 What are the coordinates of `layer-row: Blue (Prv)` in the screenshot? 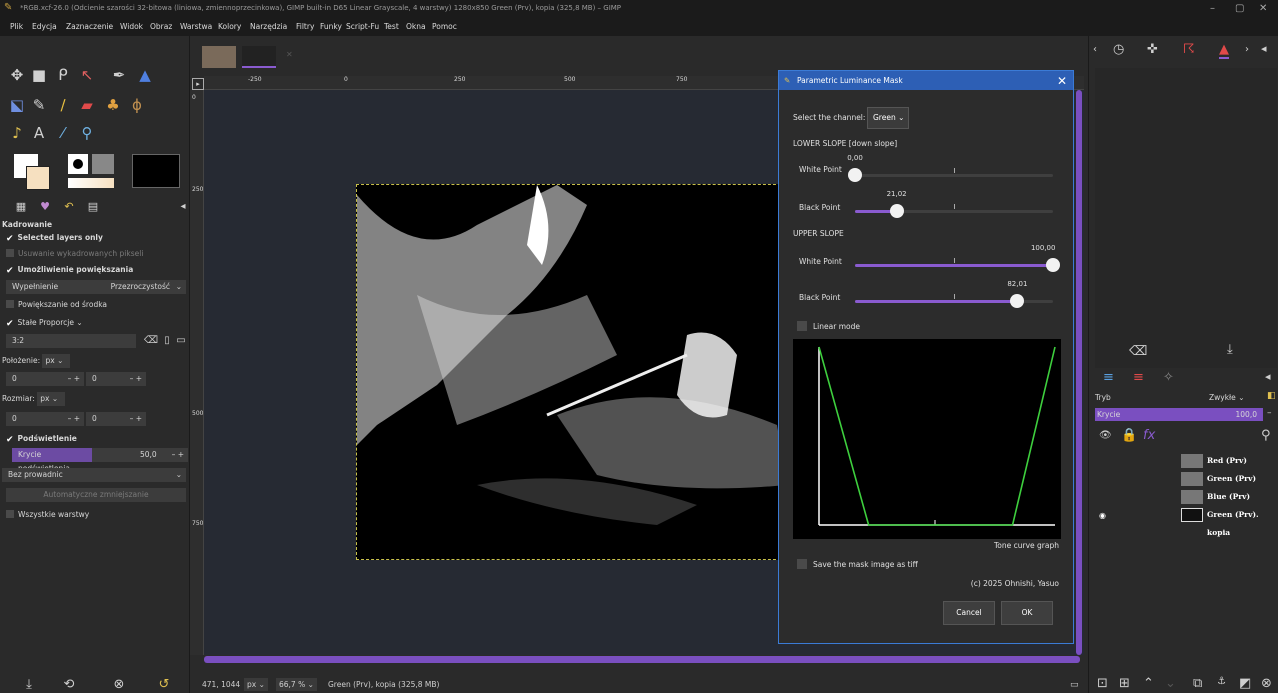 It's located at (1183, 497).